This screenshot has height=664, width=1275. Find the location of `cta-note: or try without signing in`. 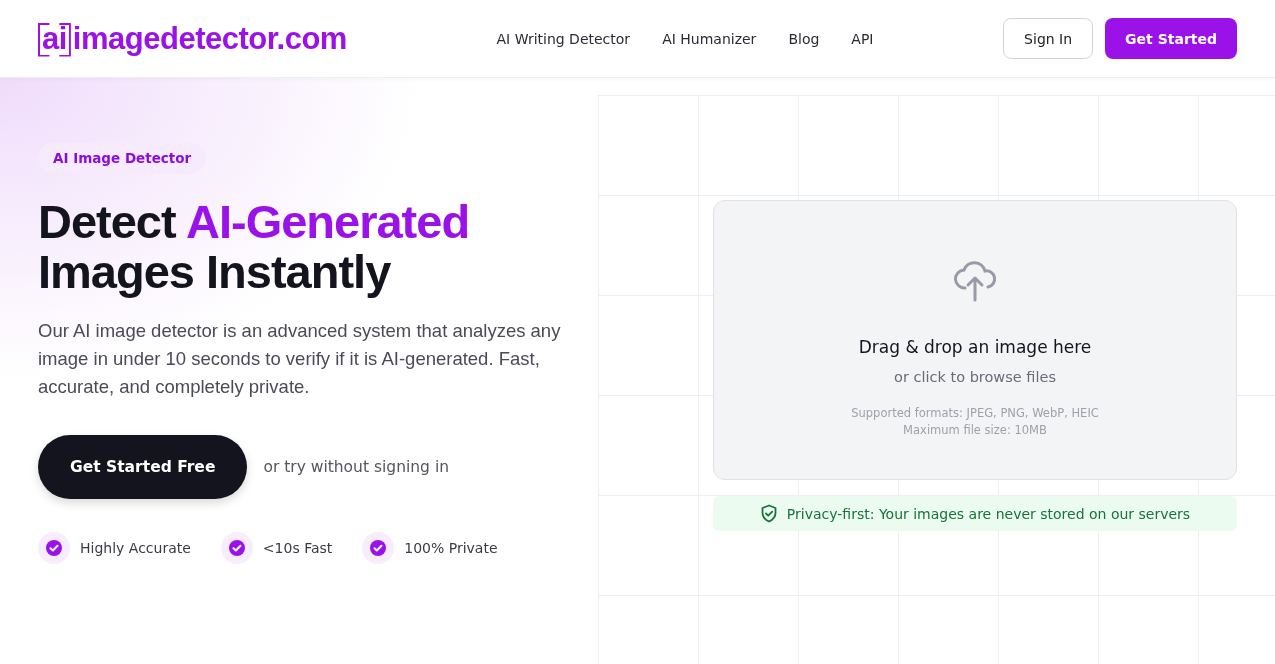

cta-note: or try without signing in is located at coordinates (356, 467).